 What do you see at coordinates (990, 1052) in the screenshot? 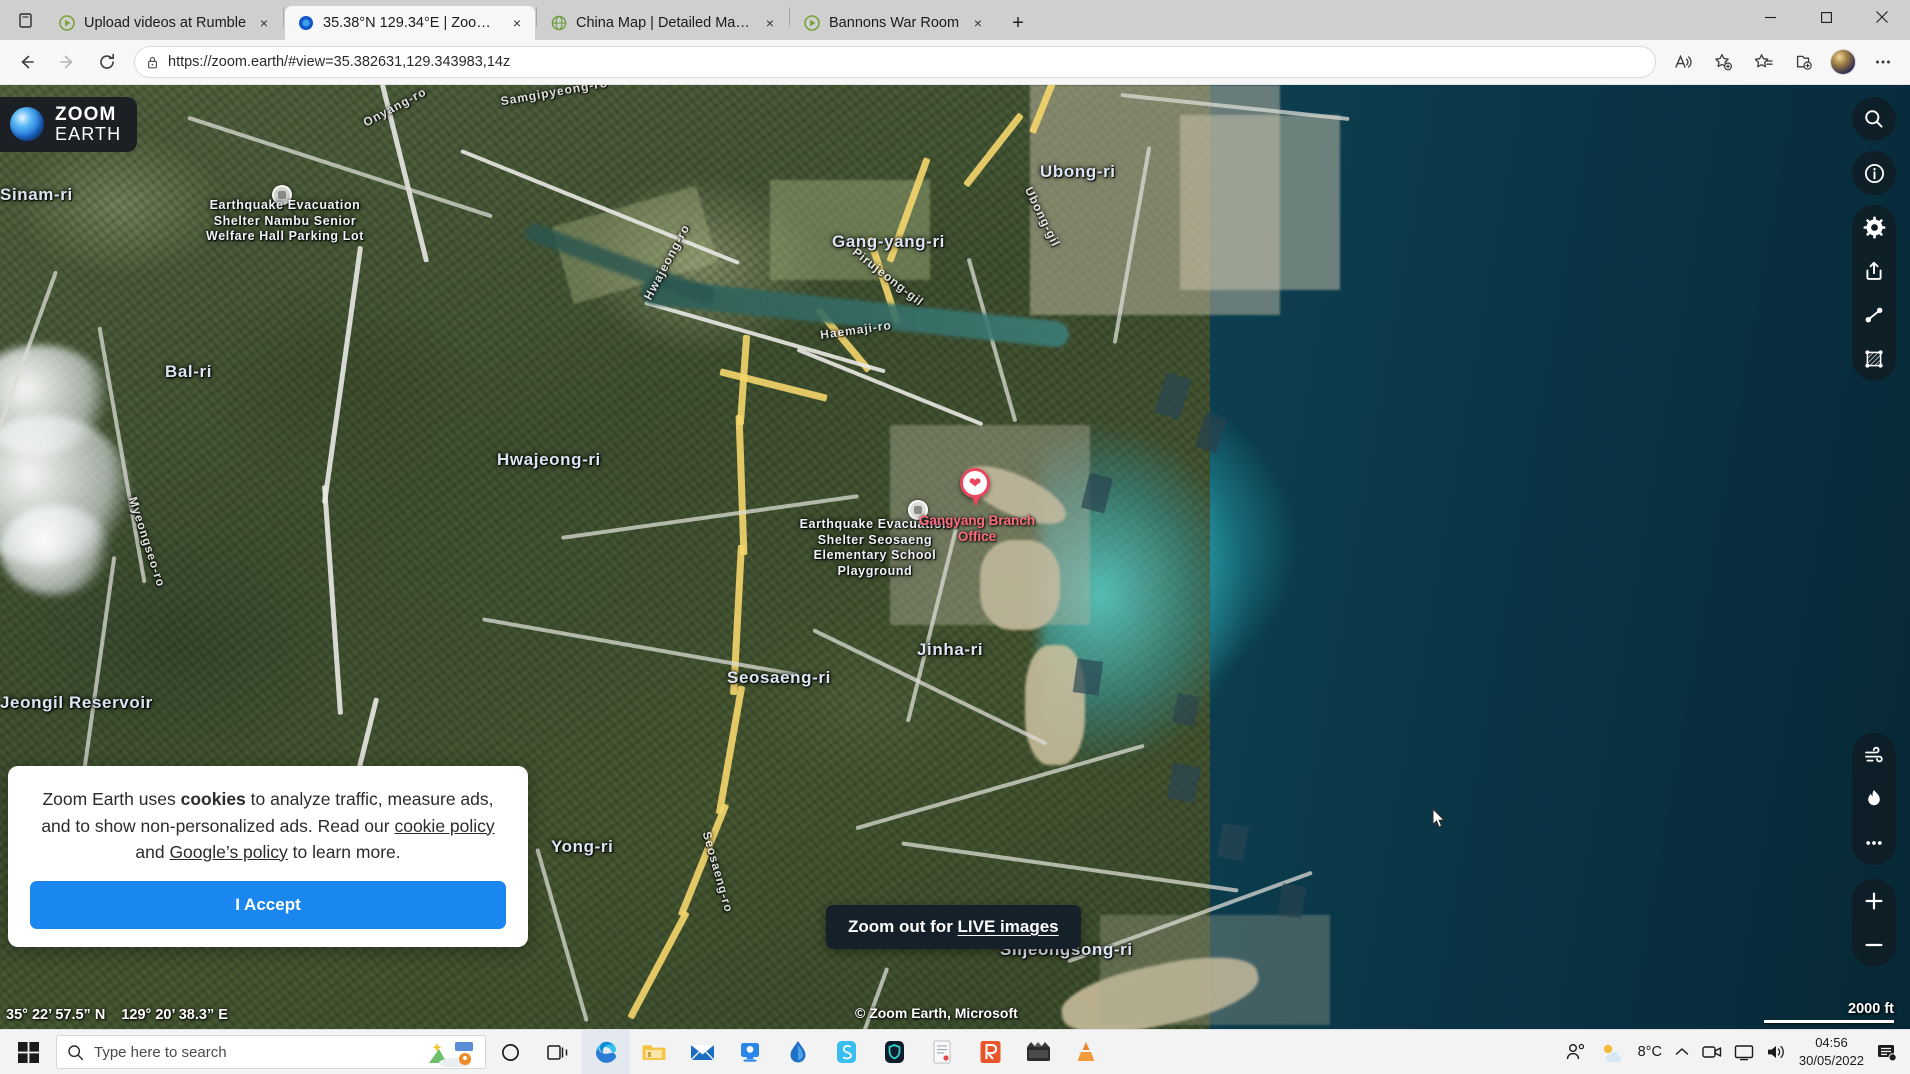
I see `r-app-icon` at bounding box center [990, 1052].